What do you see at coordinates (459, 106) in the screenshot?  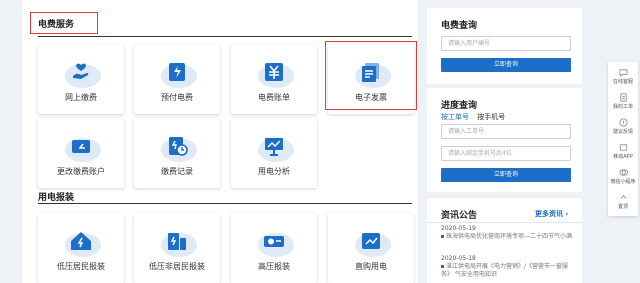 I see `progress-query-title: 进度查询` at bounding box center [459, 106].